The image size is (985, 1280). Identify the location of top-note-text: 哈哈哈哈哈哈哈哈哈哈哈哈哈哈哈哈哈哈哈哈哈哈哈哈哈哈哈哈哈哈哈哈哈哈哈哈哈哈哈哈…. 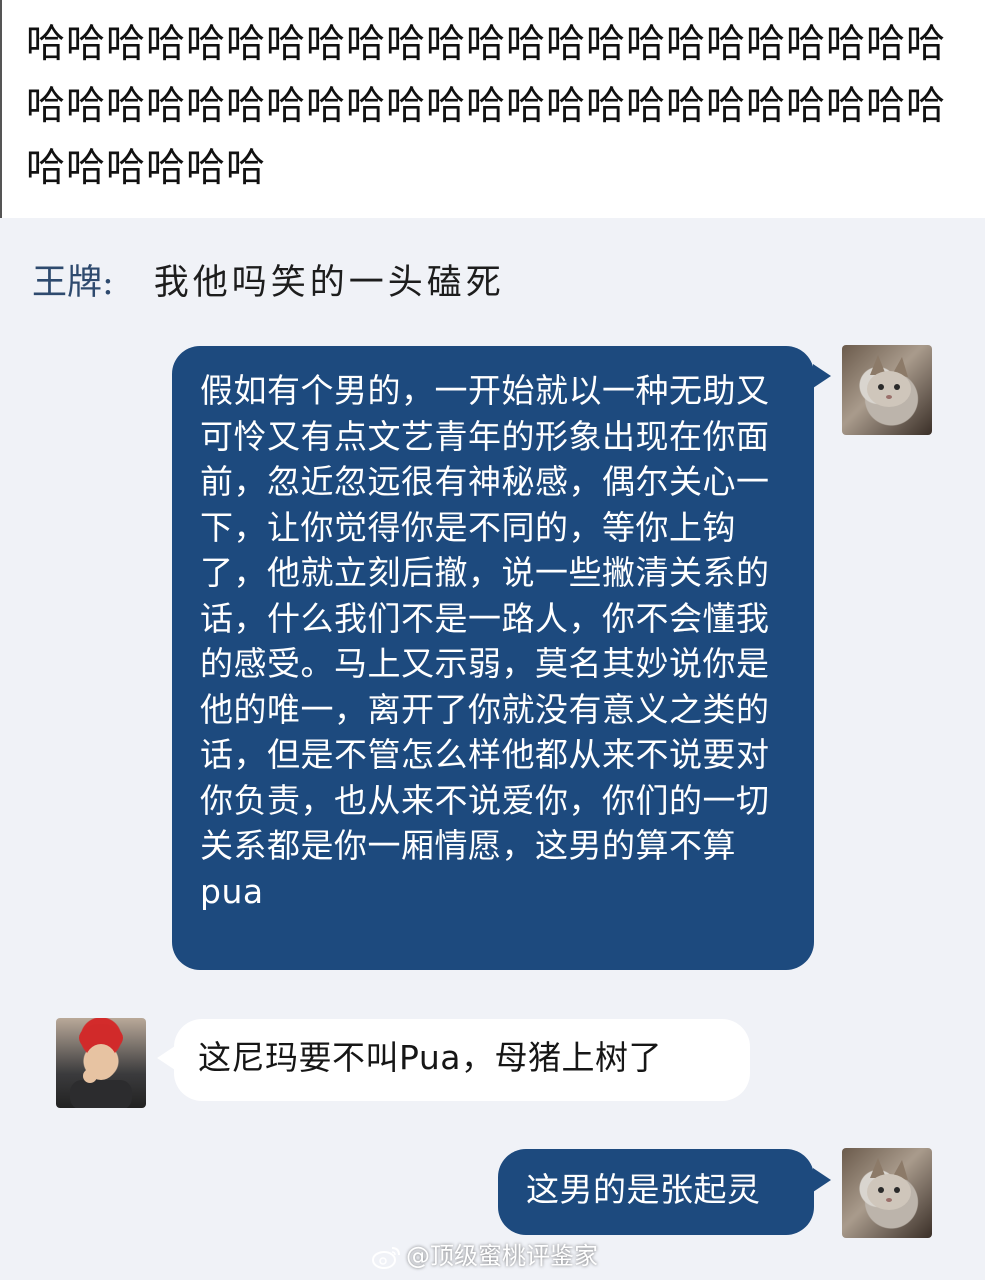
(486, 106).